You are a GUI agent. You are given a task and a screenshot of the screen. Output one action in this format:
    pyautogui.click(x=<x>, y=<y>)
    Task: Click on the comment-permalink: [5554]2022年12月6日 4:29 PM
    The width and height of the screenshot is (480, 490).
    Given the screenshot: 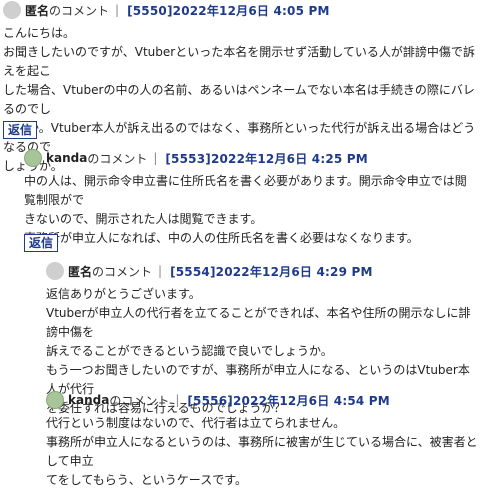 What is the action you would take?
    pyautogui.click(x=271, y=271)
    